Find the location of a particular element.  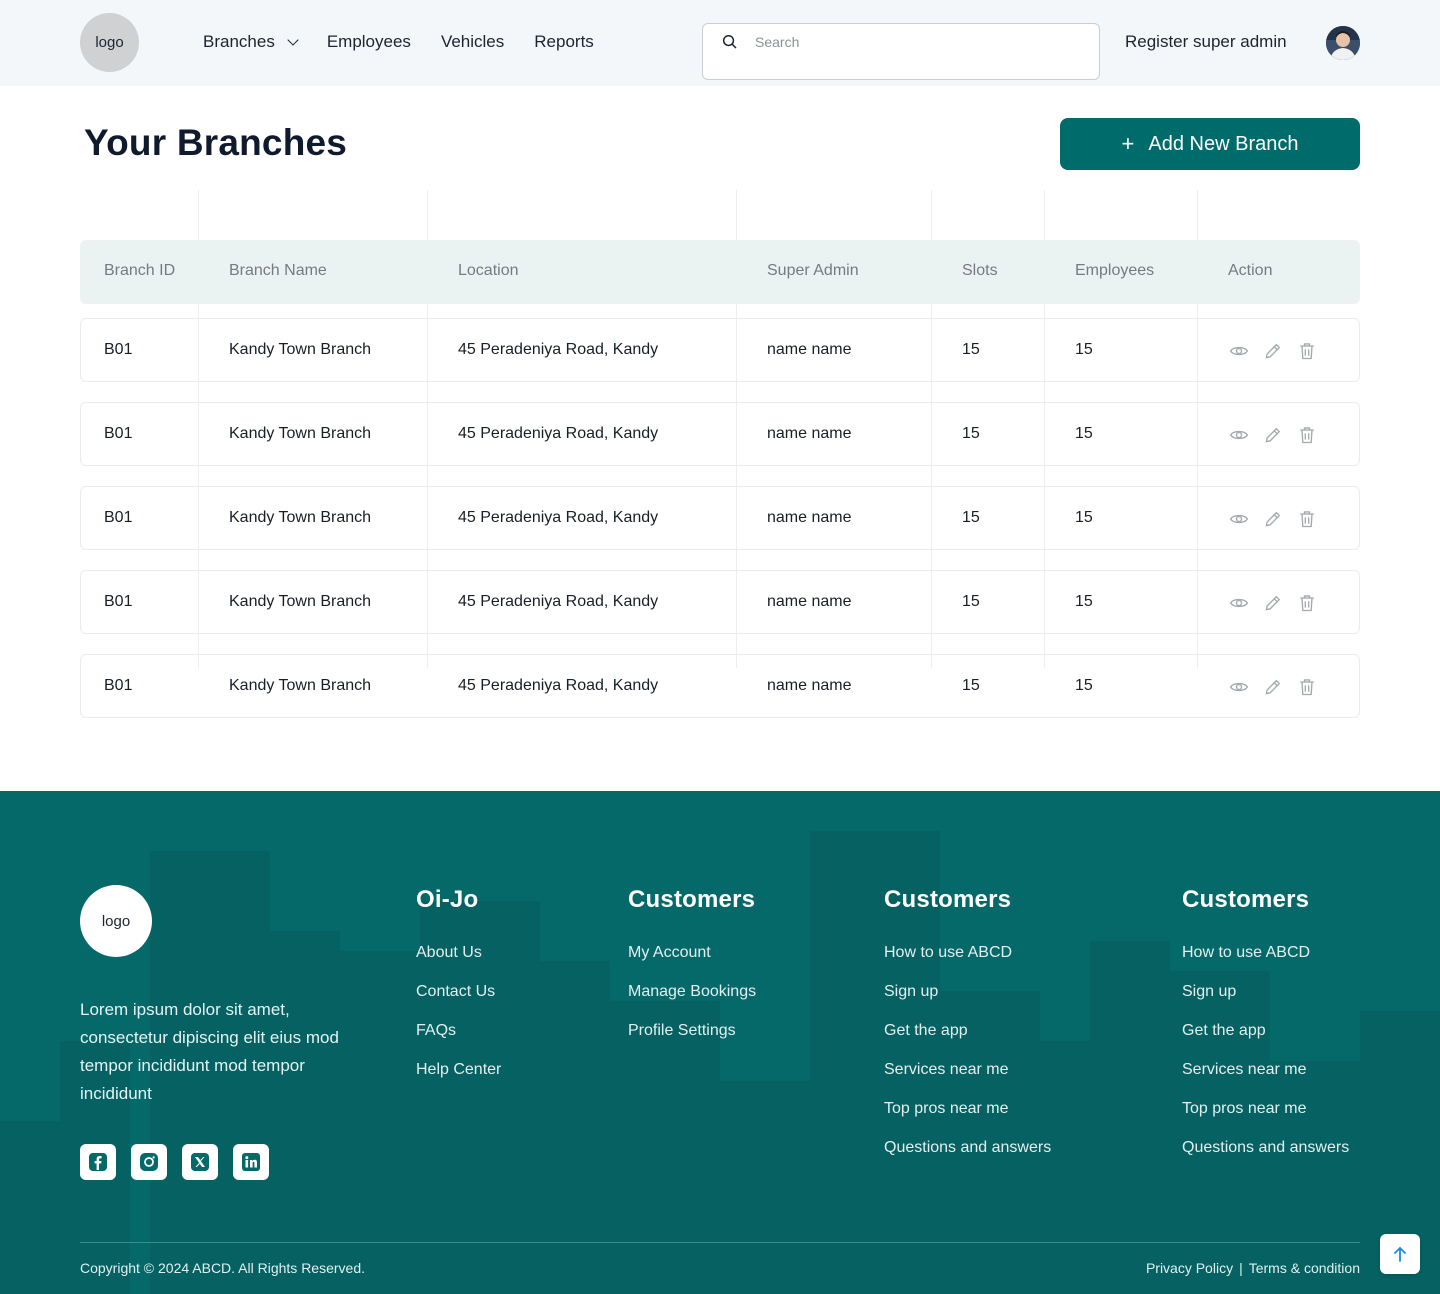

avatar-image is located at coordinates (1343, 43).